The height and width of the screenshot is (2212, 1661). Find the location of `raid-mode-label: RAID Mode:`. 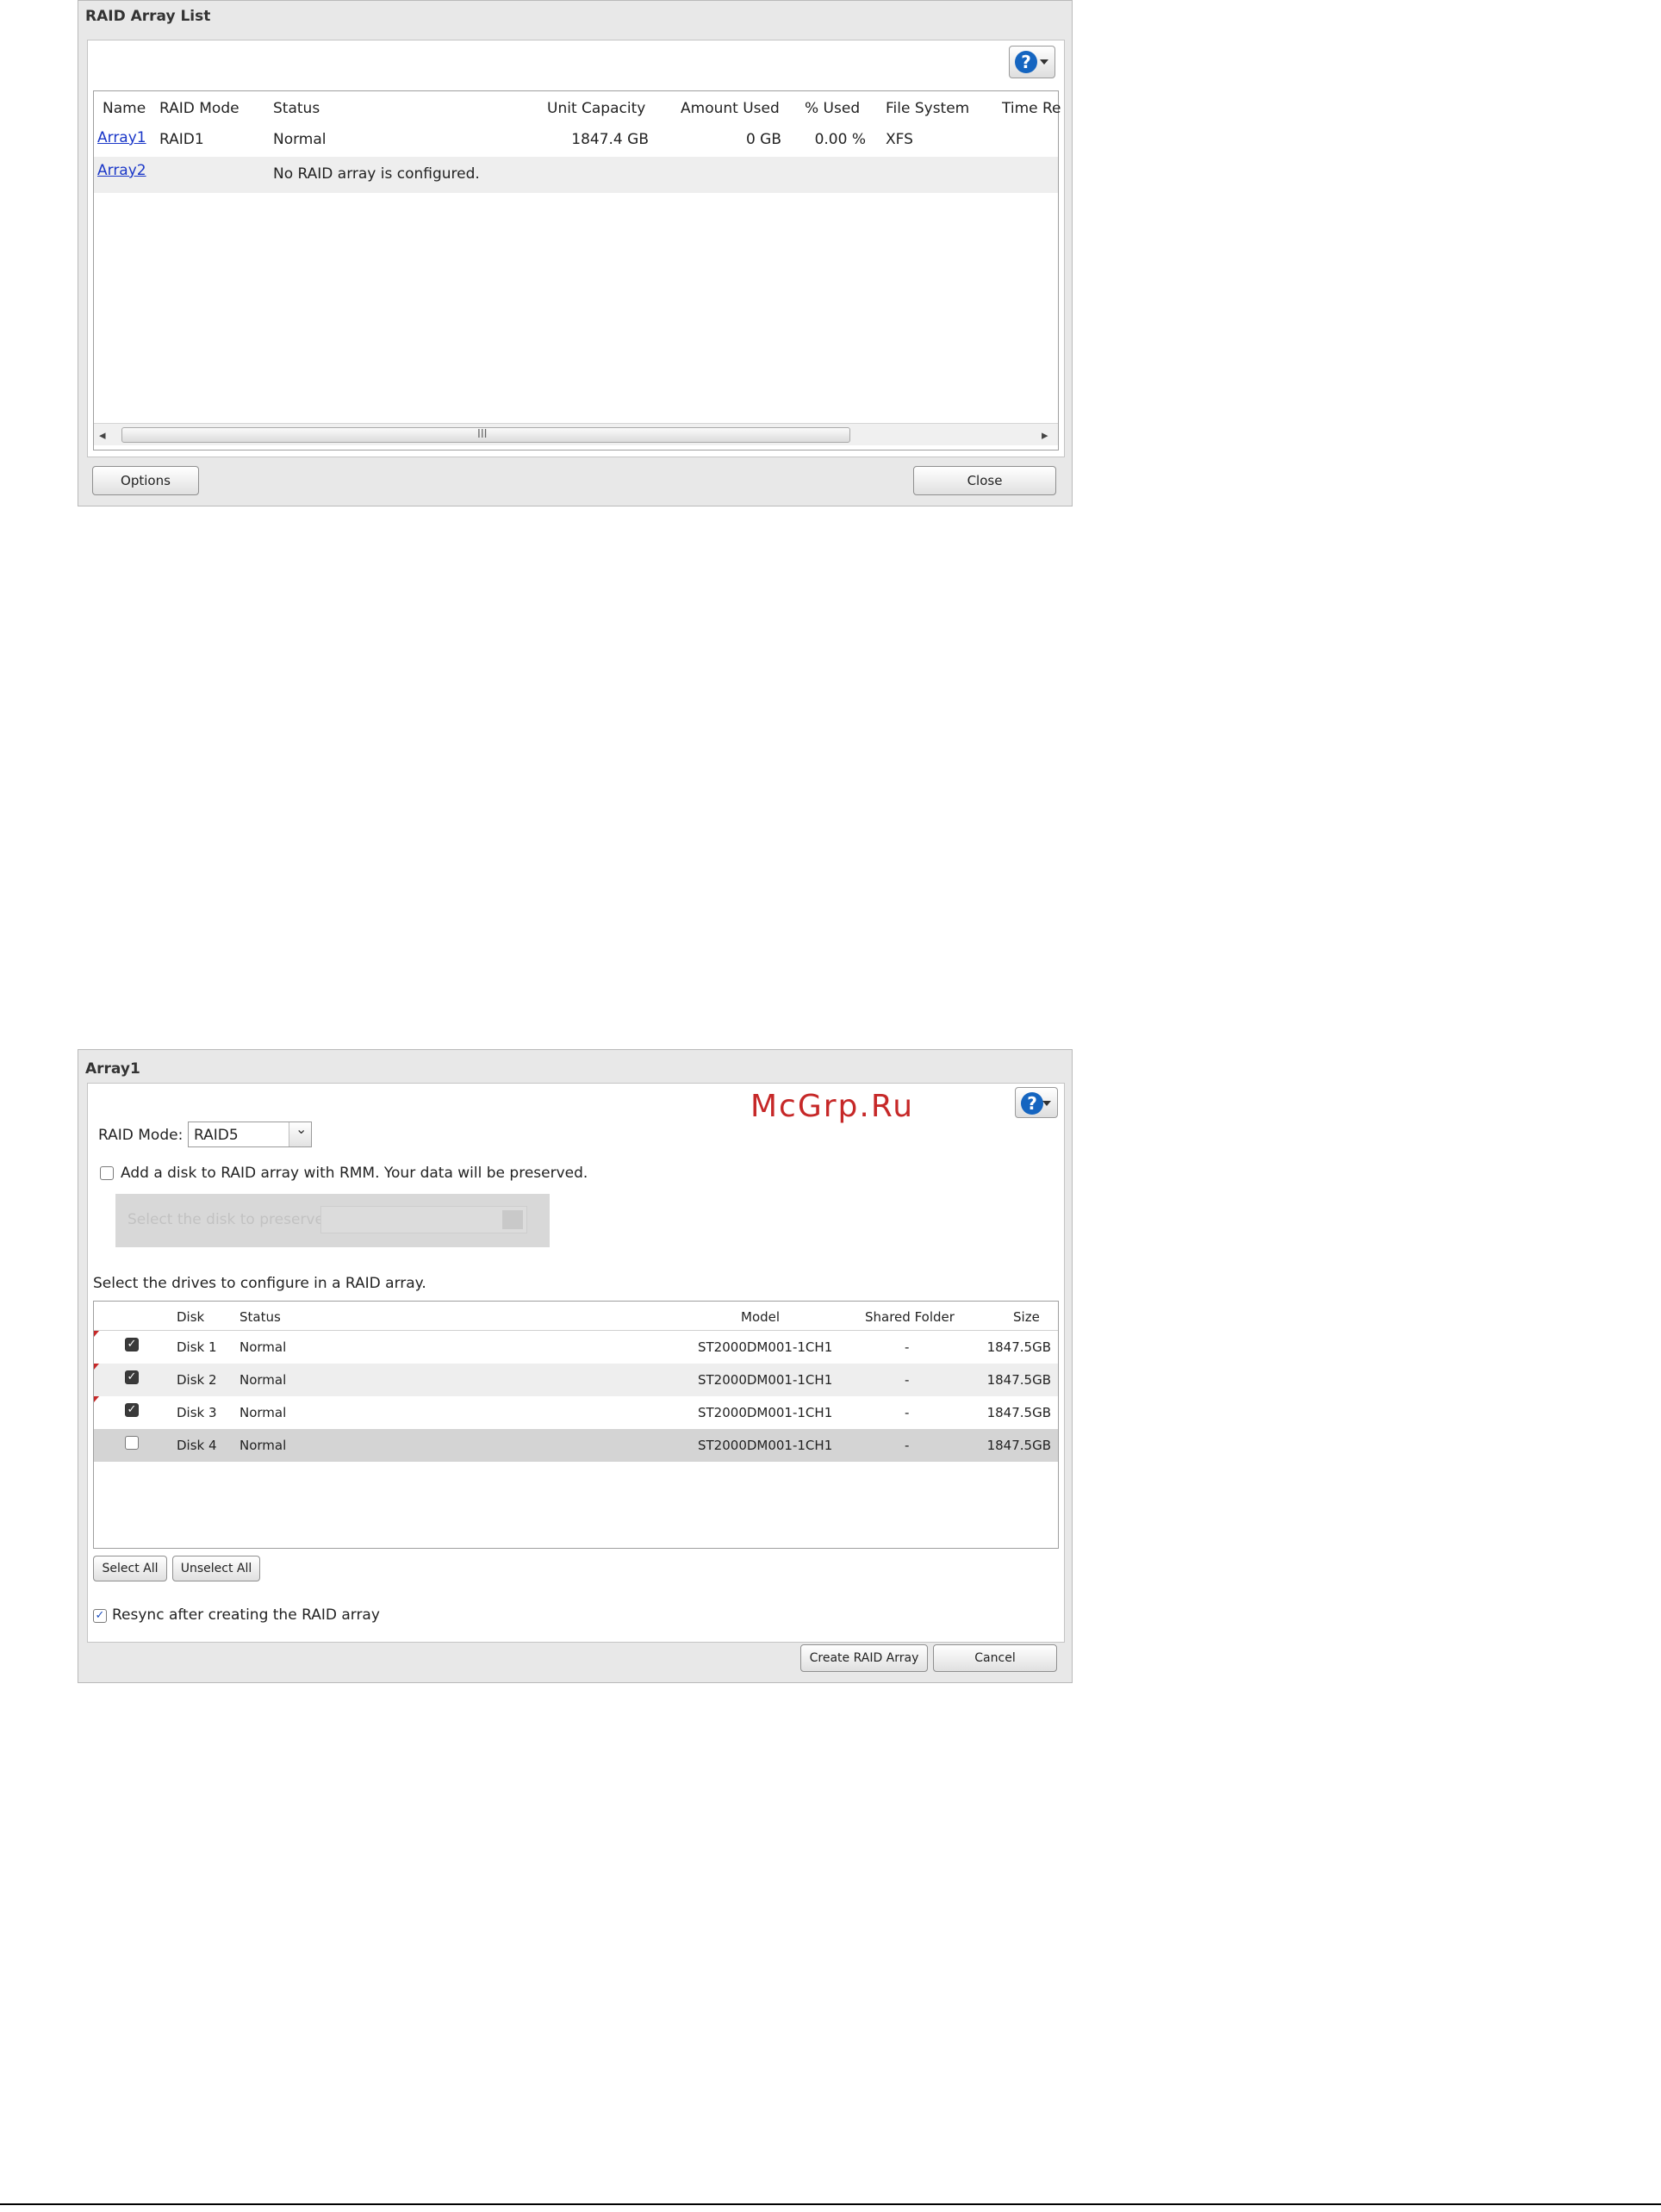

raid-mode-label: RAID Mode: is located at coordinates (141, 1135).